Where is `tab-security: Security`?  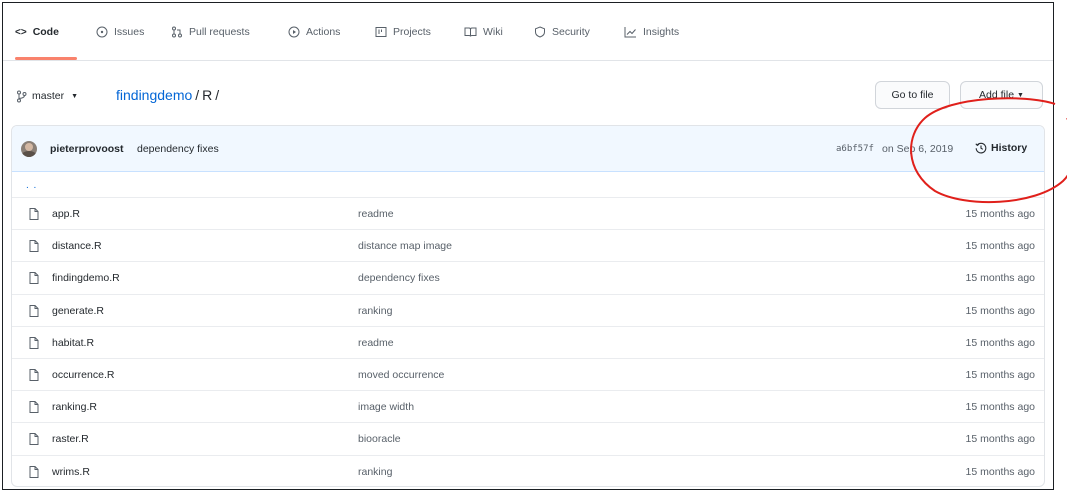
tab-security: Security is located at coordinates (562, 32).